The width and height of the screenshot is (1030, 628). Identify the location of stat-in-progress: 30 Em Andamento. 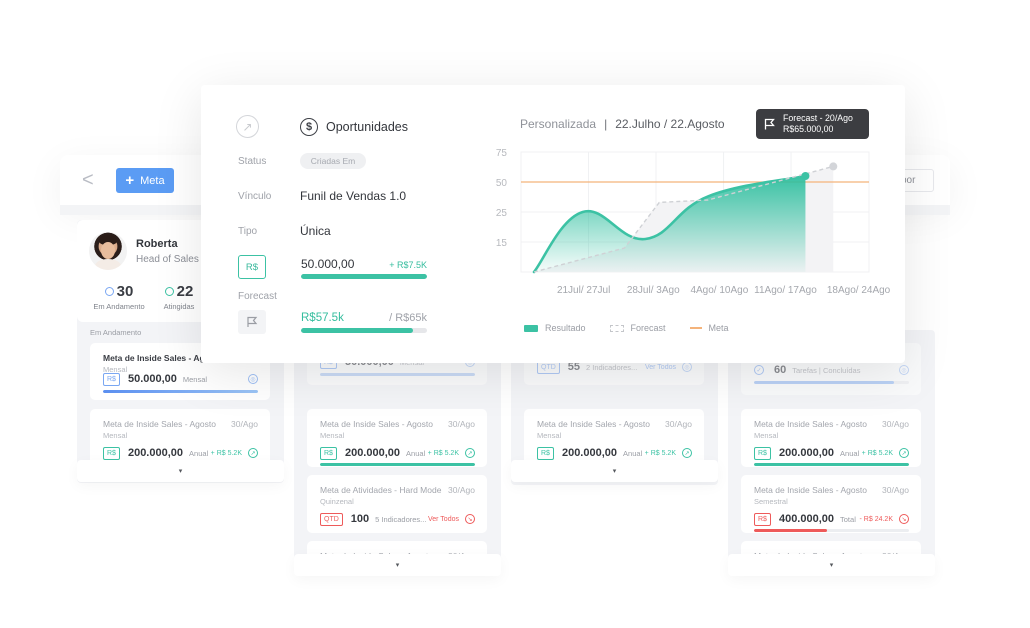
(119, 297).